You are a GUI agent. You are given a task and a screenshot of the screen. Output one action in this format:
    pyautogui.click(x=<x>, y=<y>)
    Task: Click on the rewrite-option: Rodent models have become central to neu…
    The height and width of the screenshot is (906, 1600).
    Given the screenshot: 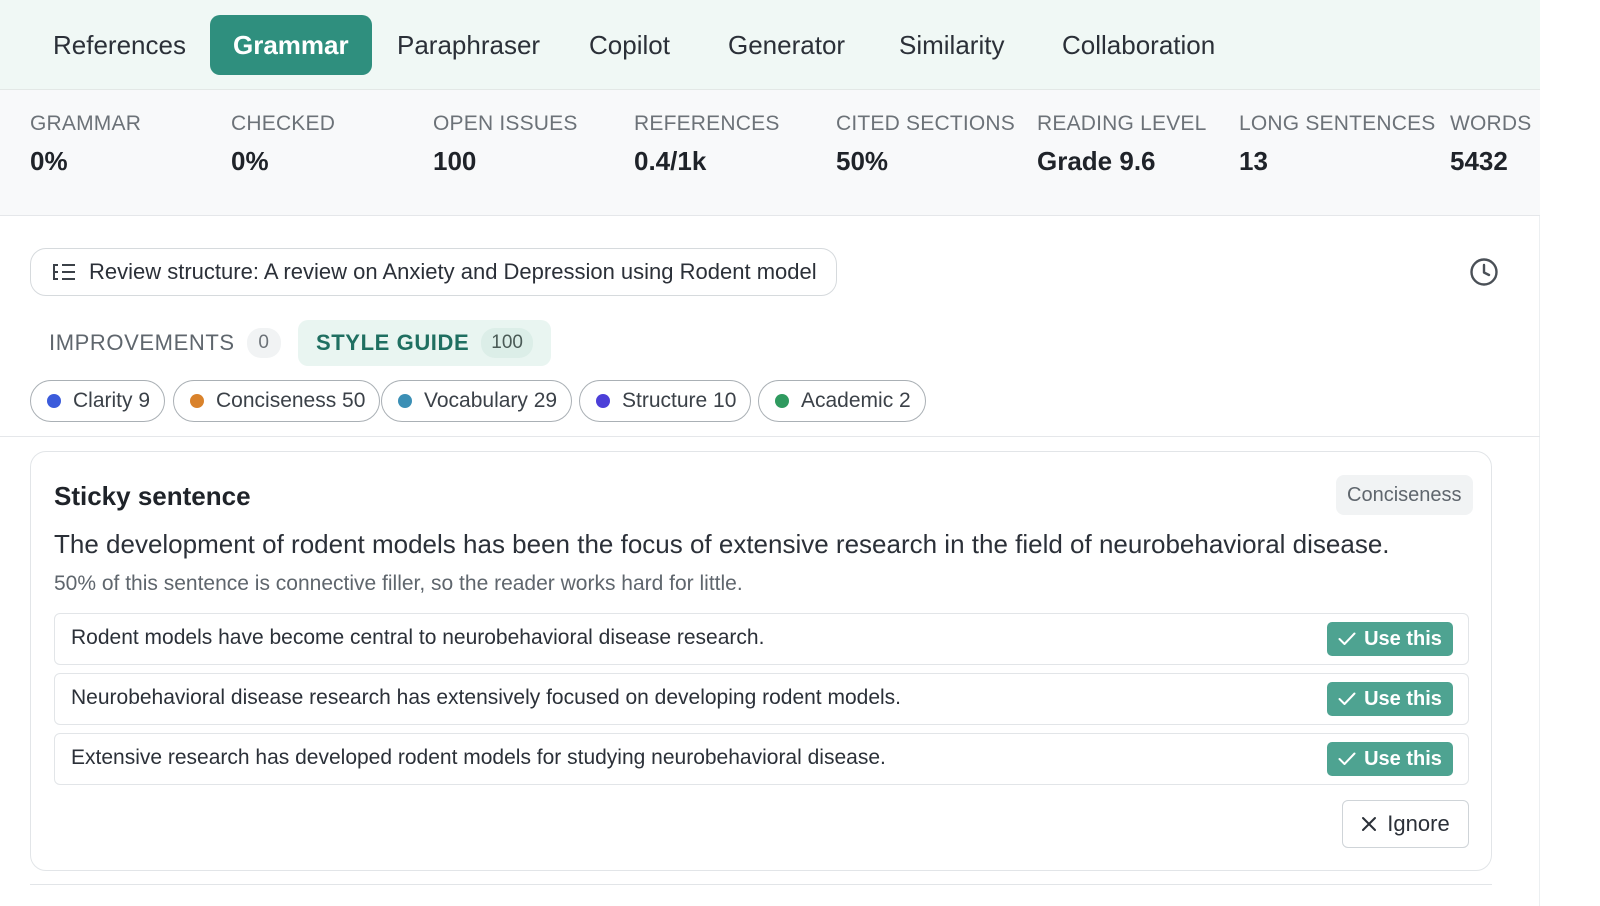 What is the action you would take?
    pyautogui.click(x=761, y=639)
    